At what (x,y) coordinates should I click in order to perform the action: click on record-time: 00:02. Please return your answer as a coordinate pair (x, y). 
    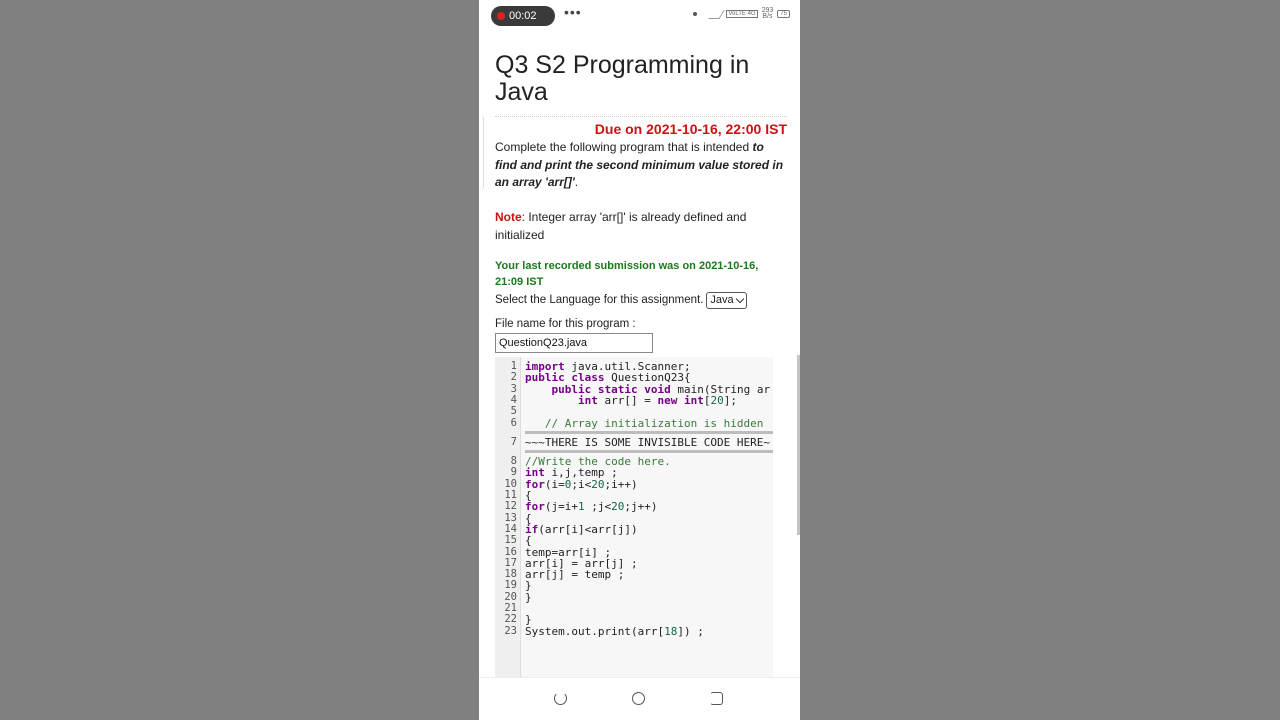
    Looking at the image, I should click on (523, 16).